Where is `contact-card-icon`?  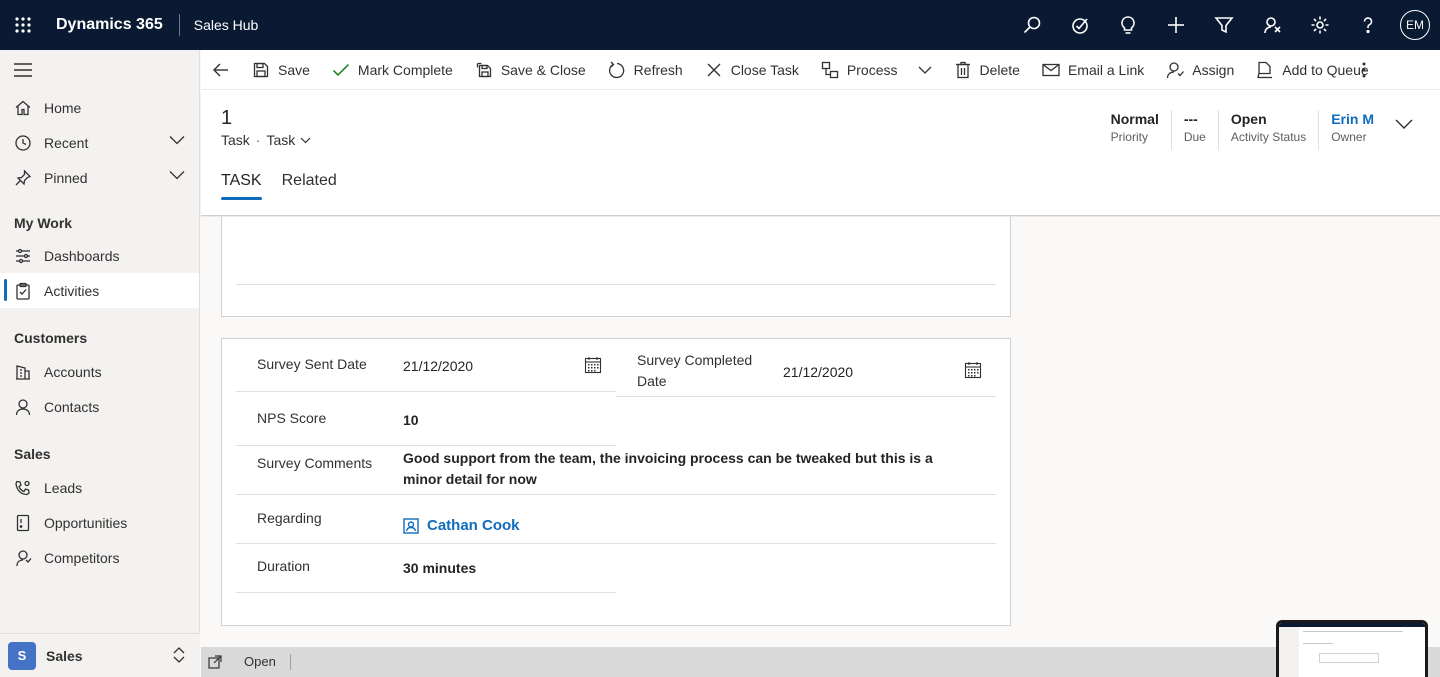 contact-card-icon is located at coordinates (411, 525).